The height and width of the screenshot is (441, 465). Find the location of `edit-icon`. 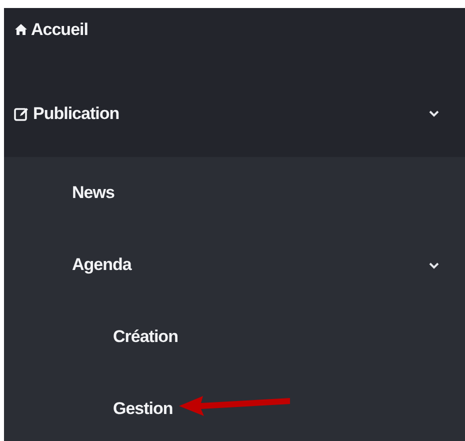

edit-icon is located at coordinates (21, 113).